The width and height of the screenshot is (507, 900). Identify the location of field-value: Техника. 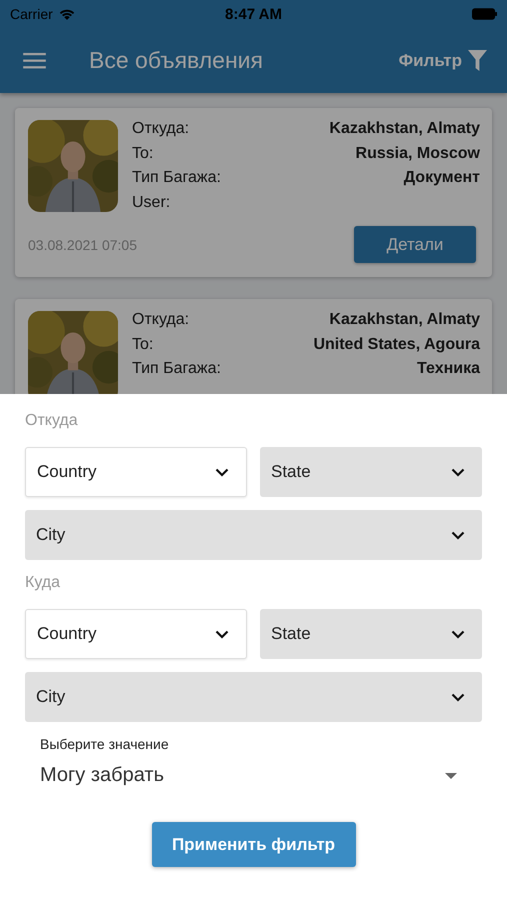
(448, 369).